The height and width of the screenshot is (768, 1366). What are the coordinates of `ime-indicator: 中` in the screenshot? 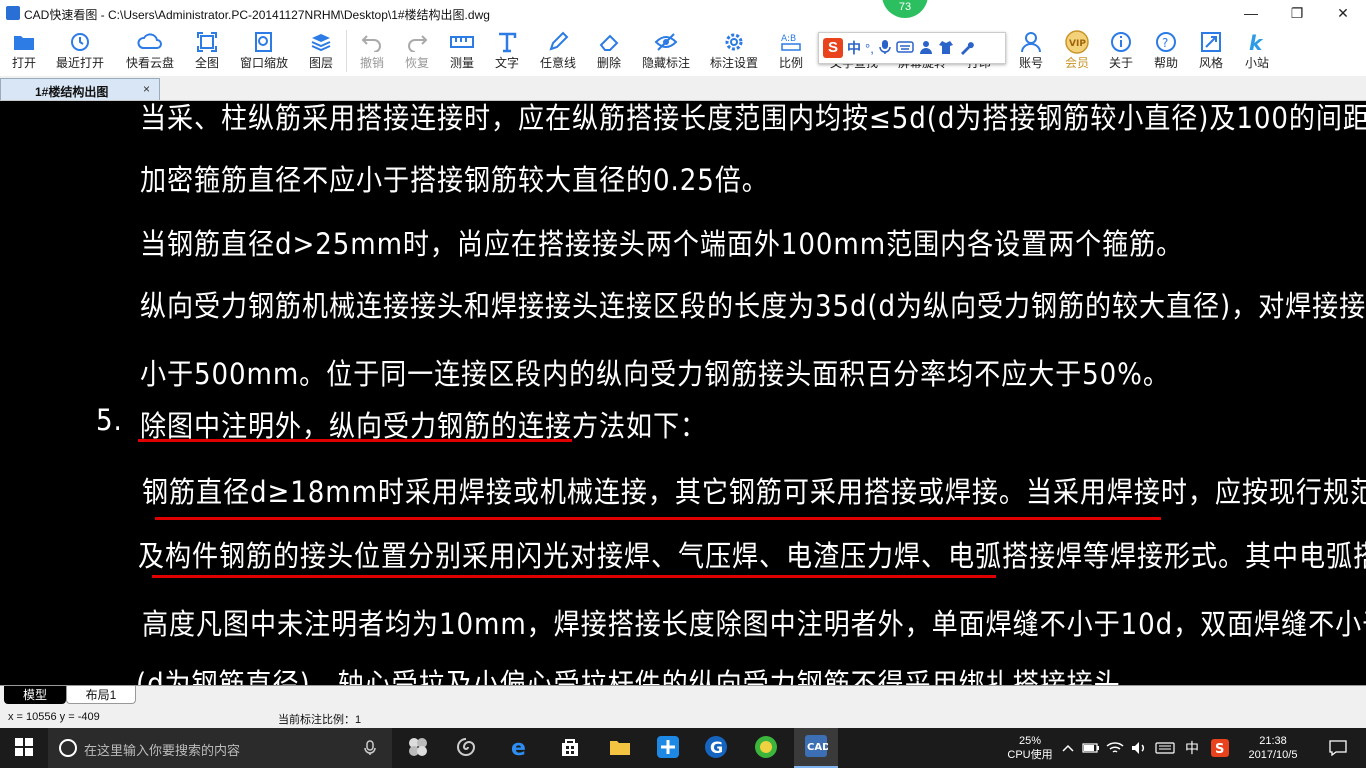 It's located at (1192, 748).